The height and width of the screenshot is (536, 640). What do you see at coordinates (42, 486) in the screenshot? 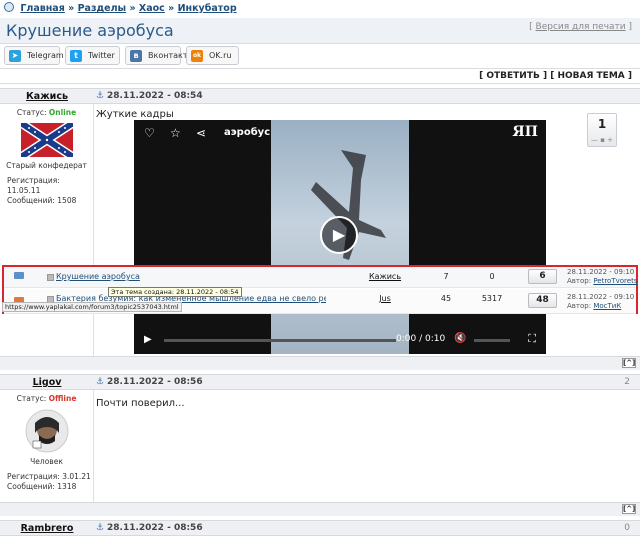
I see `user-messages: Сообщений: 1318` at bounding box center [42, 486].